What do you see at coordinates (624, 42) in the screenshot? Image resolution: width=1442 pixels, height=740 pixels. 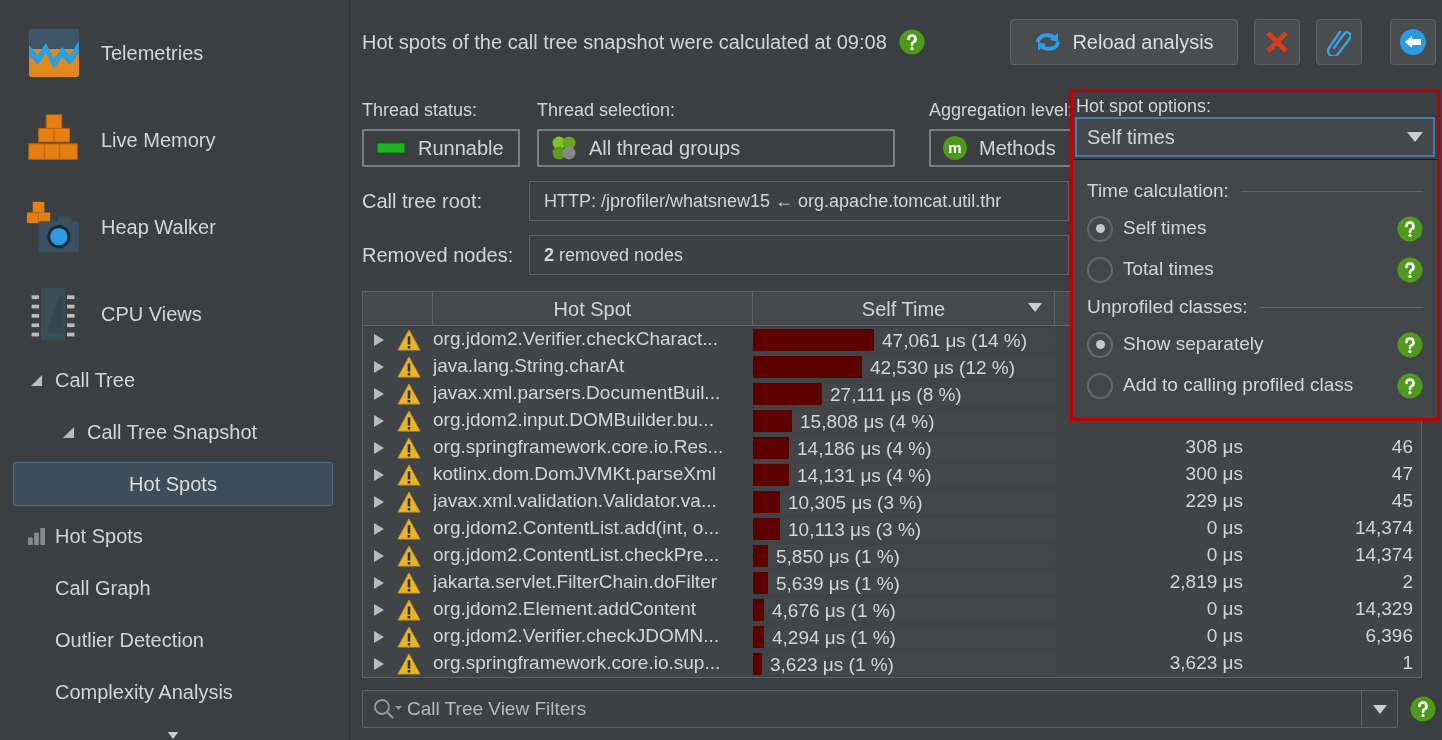 I see `status-message: Hot spots of the call tree snapshot were calculated at 09:08` at bounding box center [624, 42].